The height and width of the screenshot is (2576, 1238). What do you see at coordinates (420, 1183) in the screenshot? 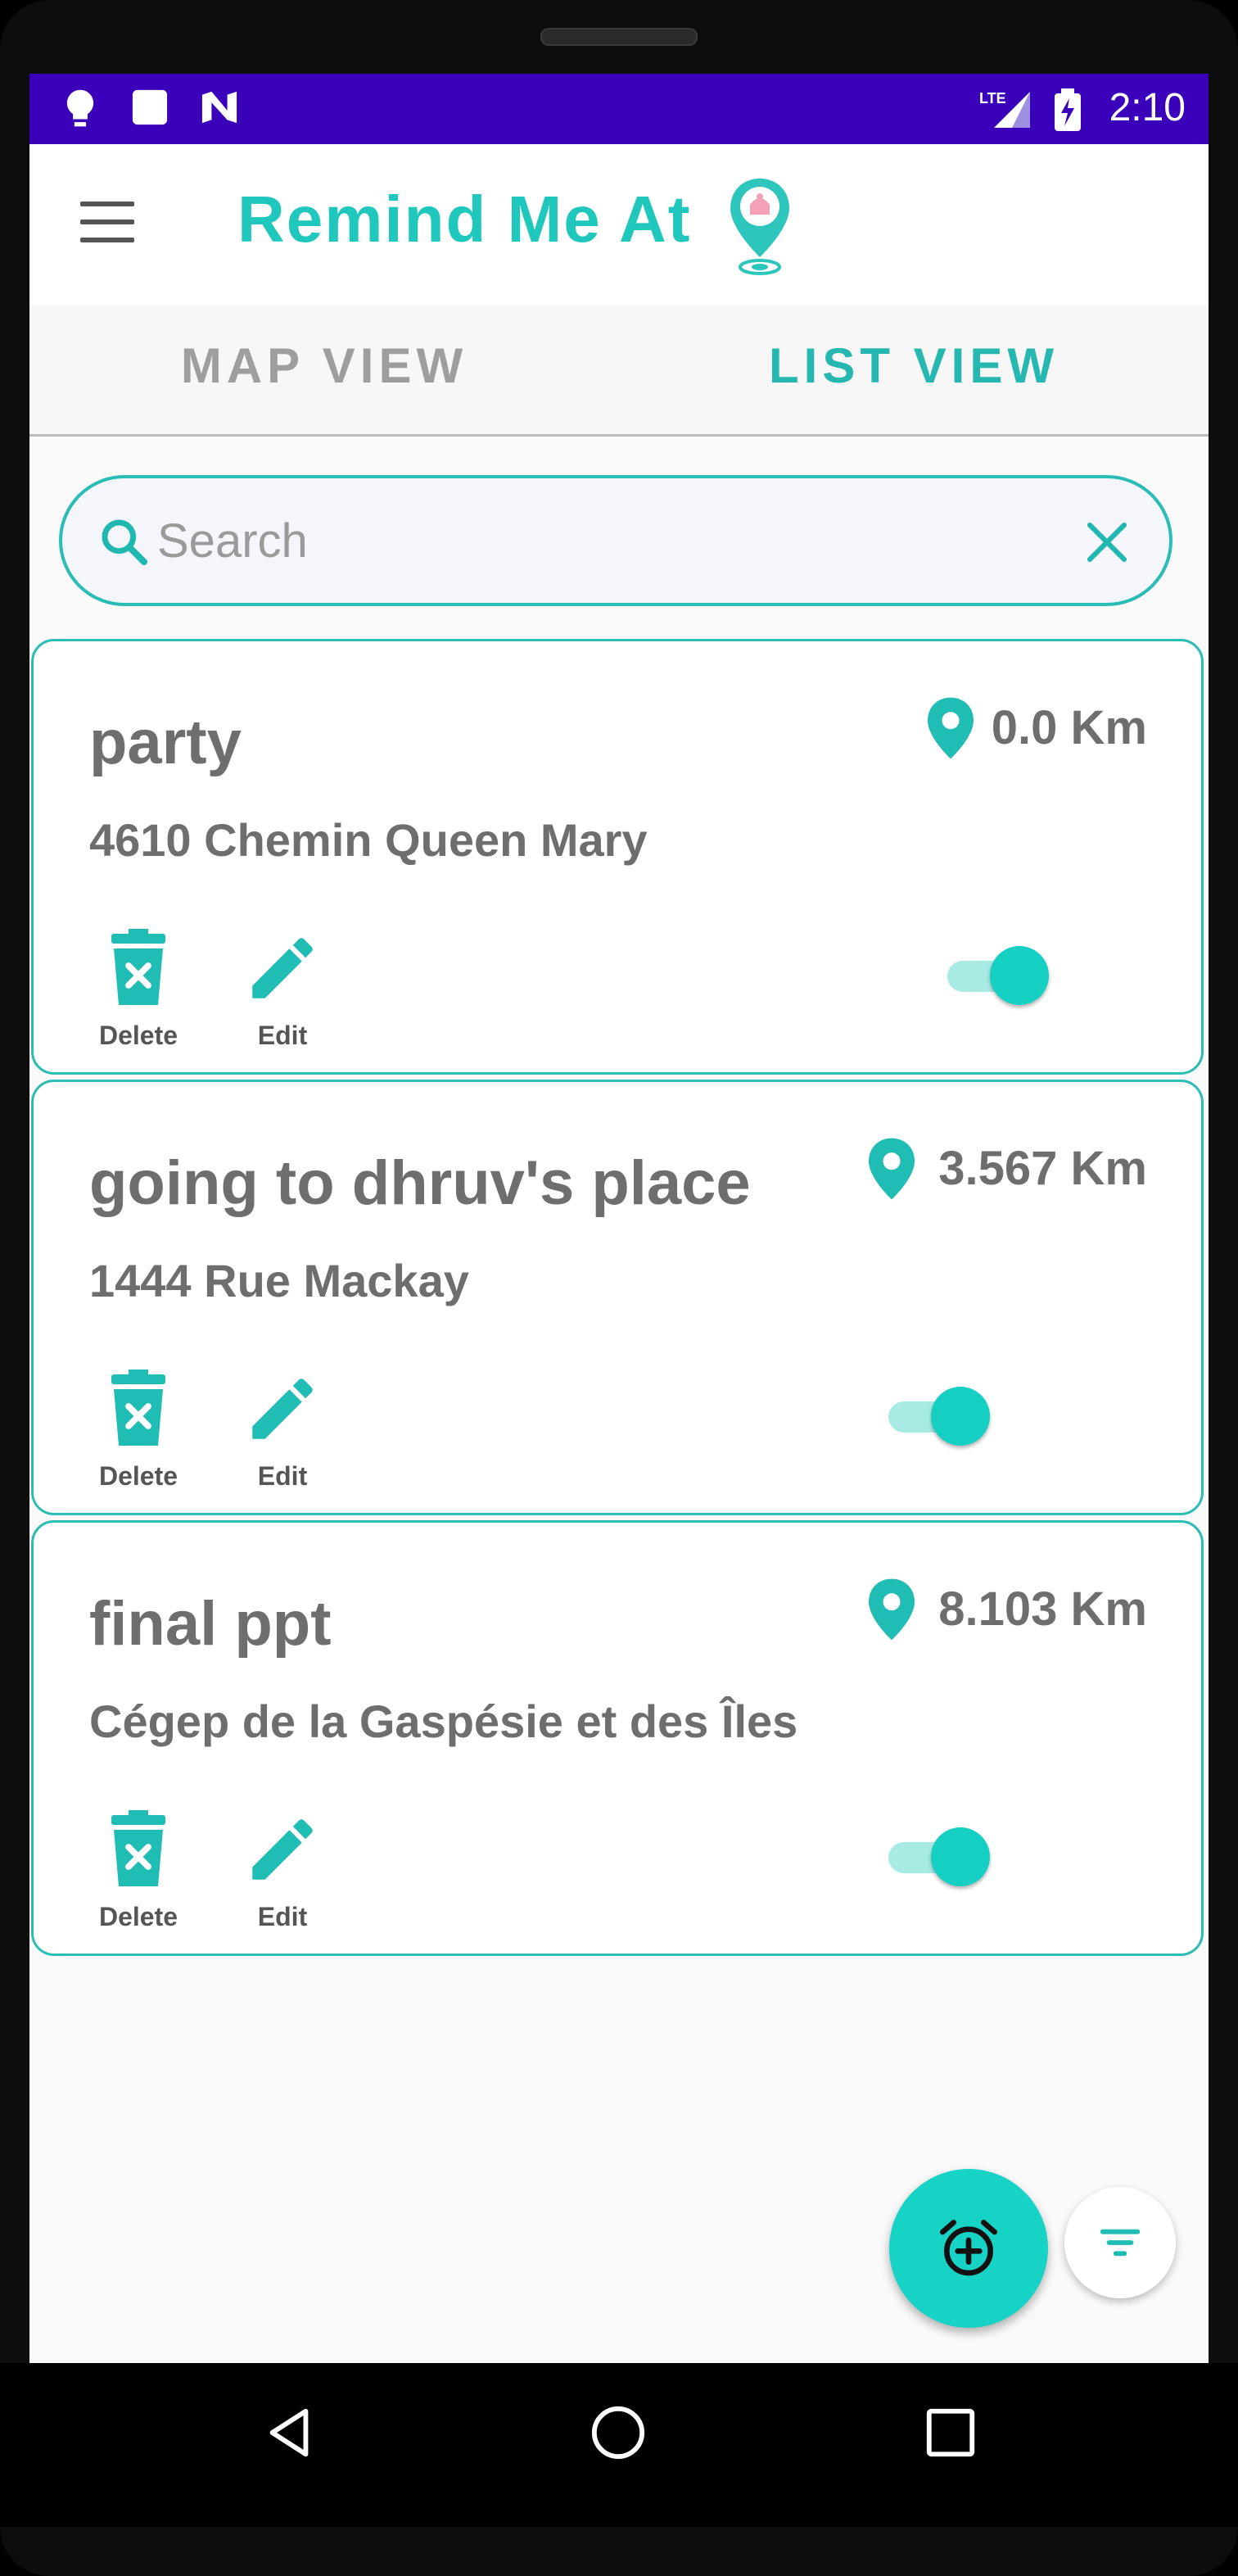
I see `reminder-title: going to dhruv's place` at bounding box center [420, 1183].